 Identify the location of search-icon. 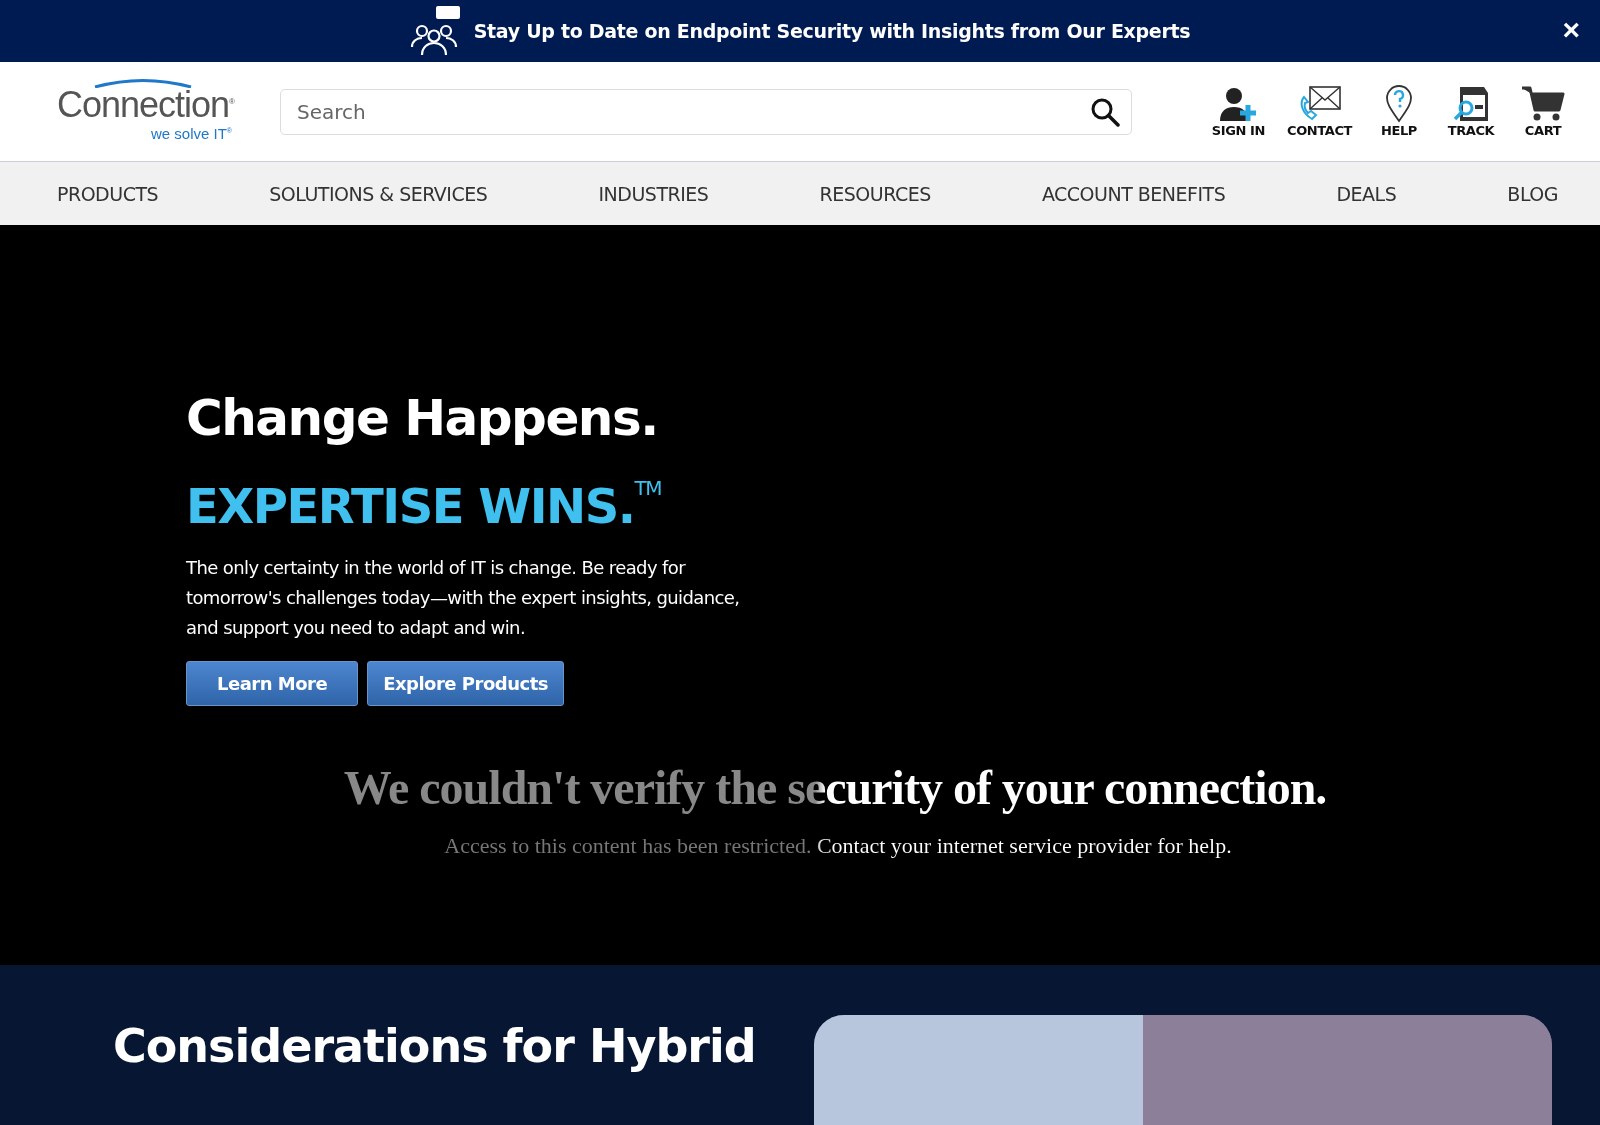
(1105, 111).